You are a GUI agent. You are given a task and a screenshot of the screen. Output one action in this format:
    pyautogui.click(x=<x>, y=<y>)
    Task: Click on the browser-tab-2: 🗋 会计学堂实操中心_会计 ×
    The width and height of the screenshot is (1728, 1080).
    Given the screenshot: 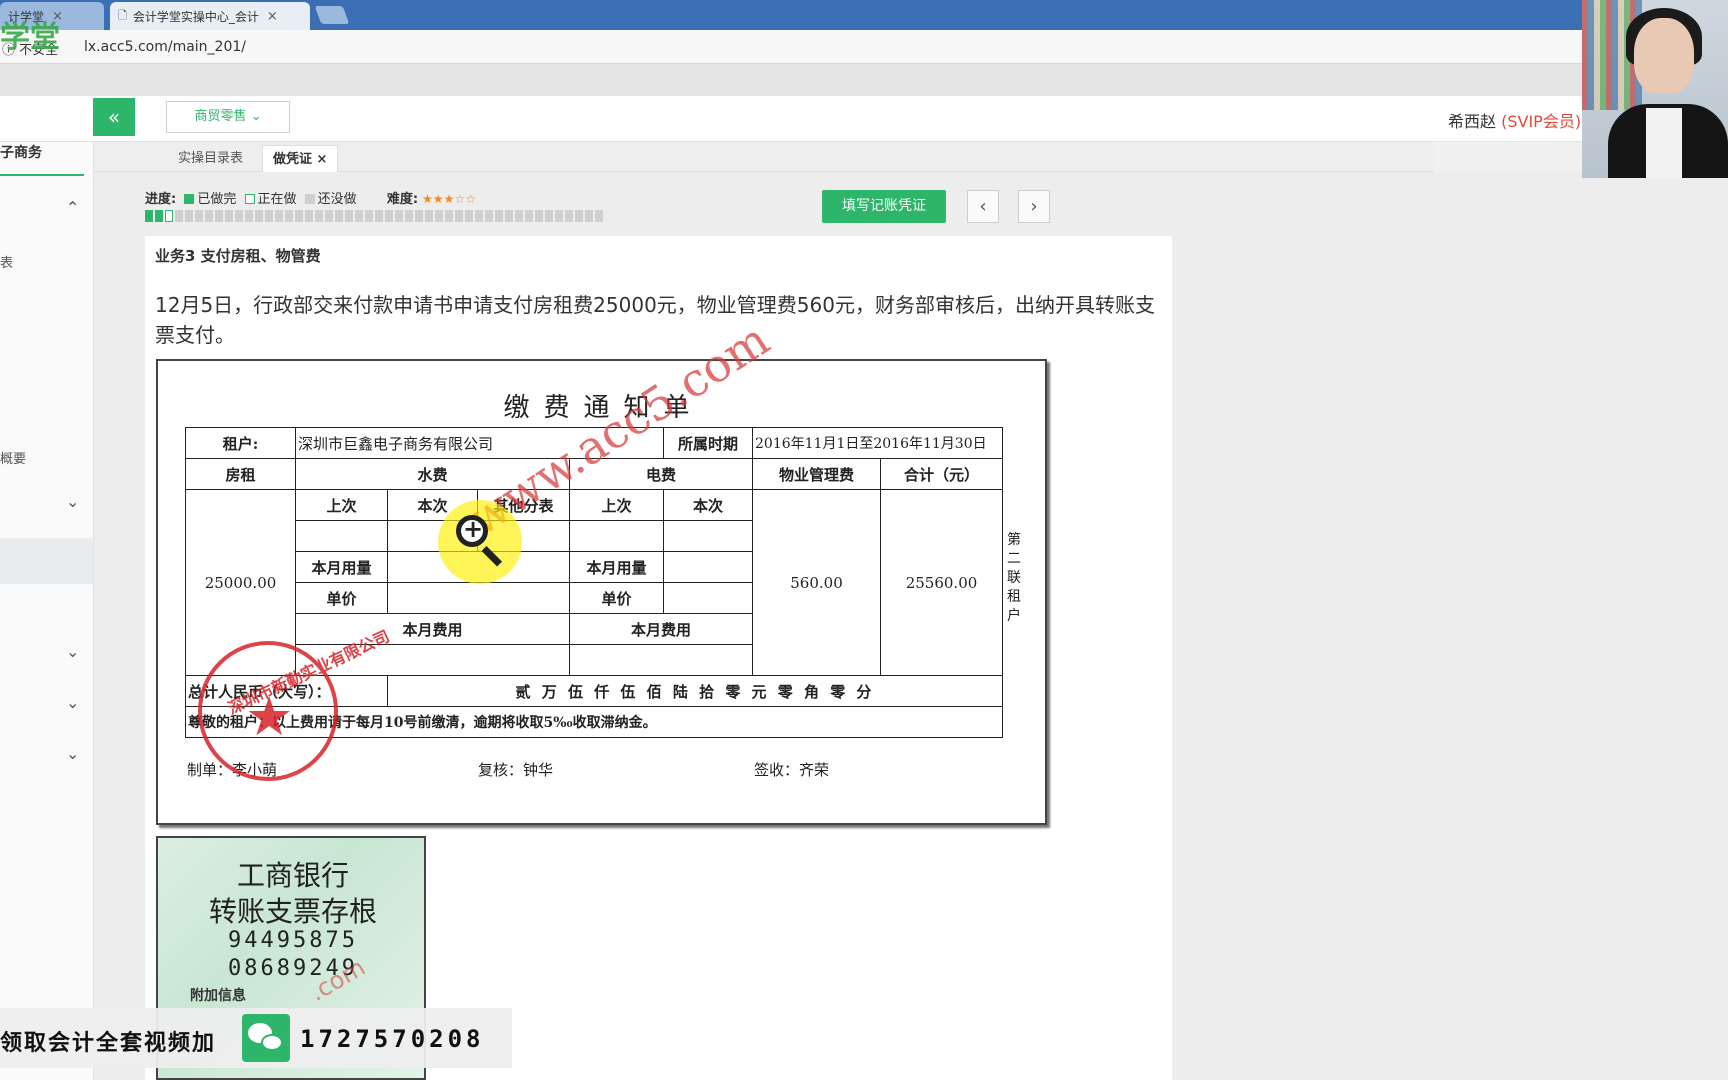 What is the action you would take?
    pyautogui.click(x=210, y=16)
    